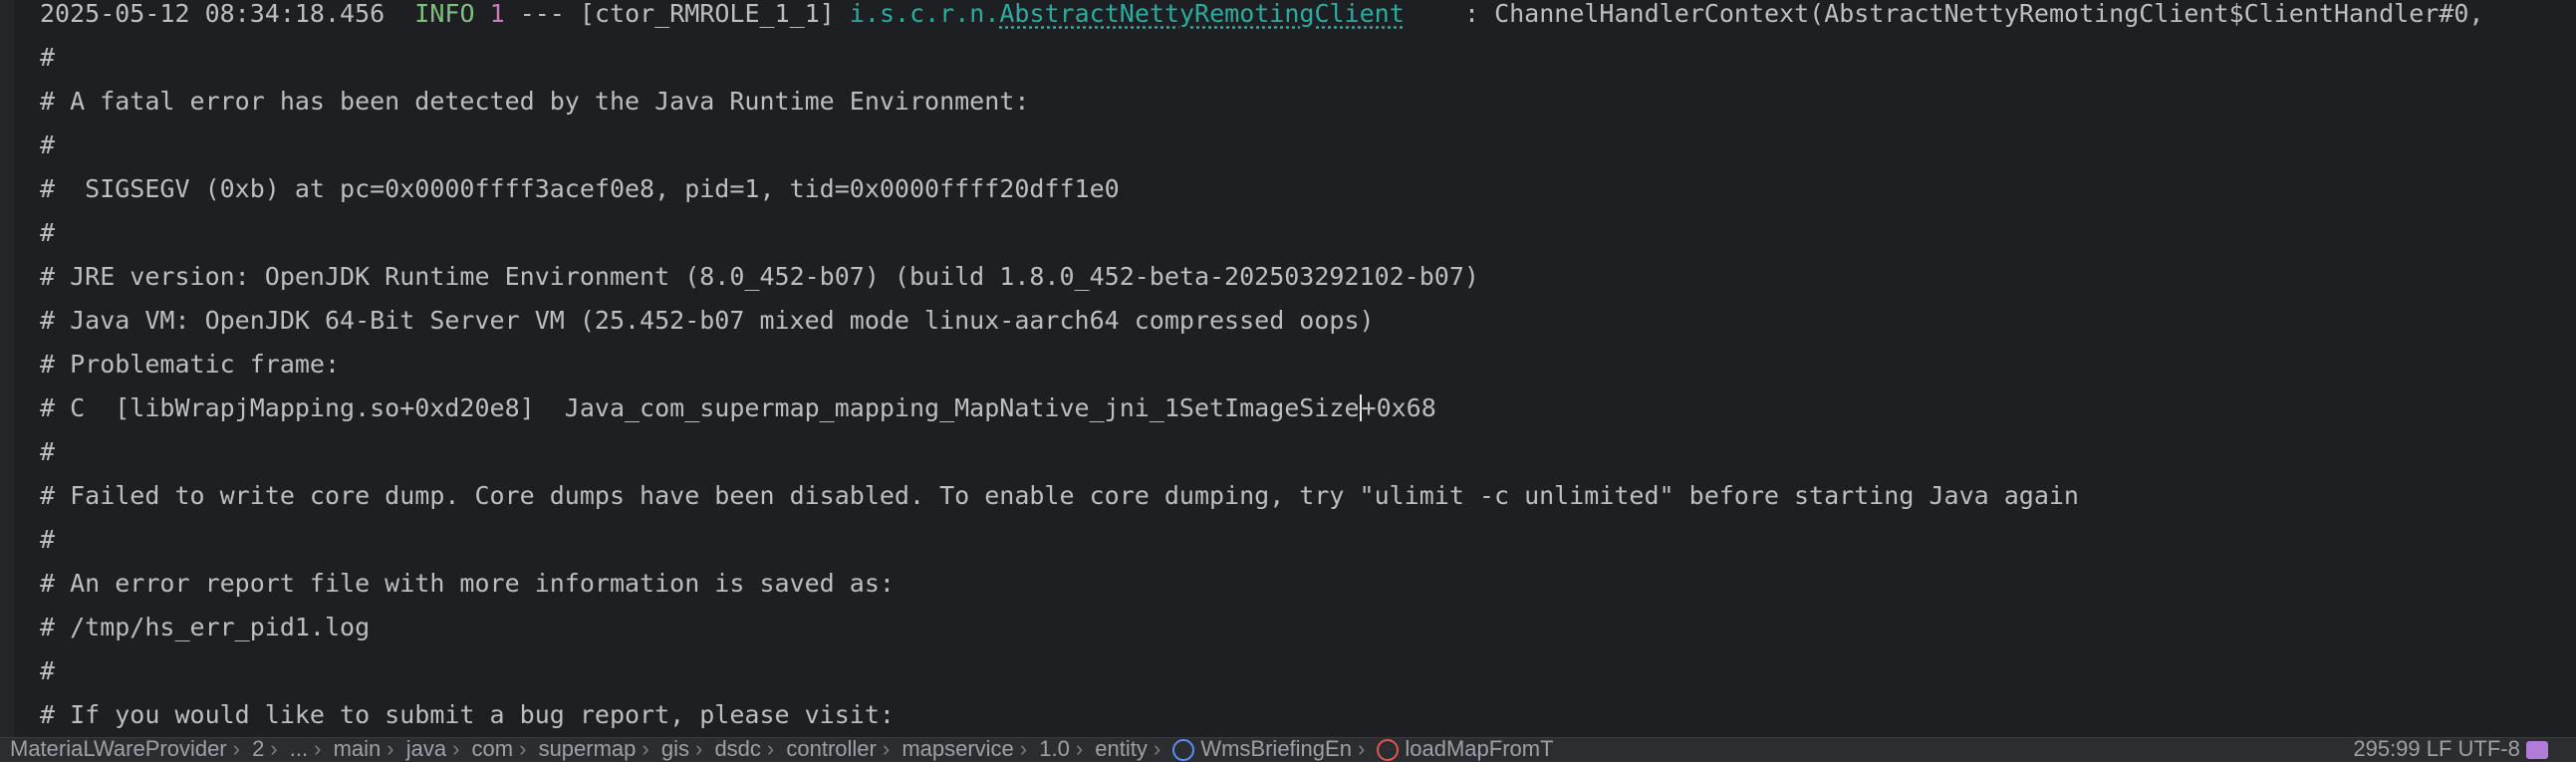 The width and height of the screenshot is (2576, 762). Describe the element at coordinates (426, 749) in the screenshot. I see `breadcrumb-item: java` at that location.